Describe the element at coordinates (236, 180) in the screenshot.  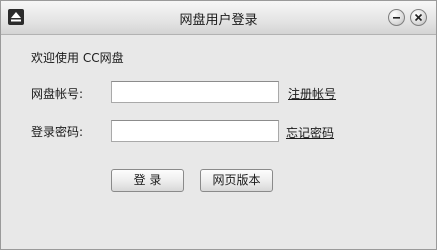
I see `web-version-button: 网页版本` at that location.